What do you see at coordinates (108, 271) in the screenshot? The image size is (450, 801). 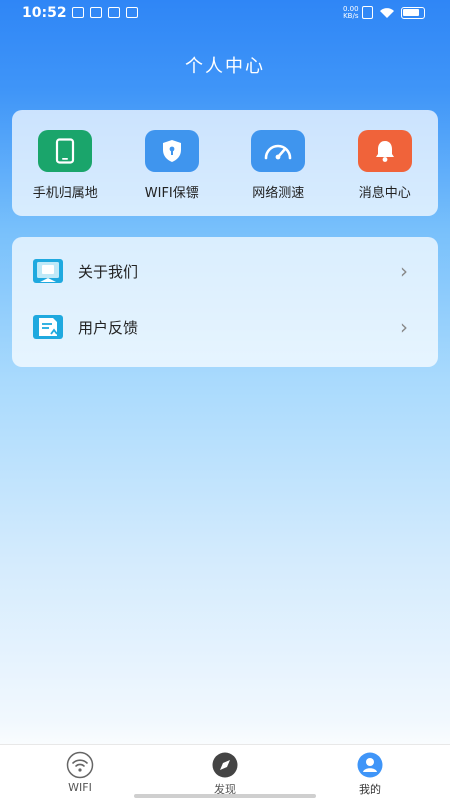 I see `menu-label: 关于我们` at bounding box center [108, 271].